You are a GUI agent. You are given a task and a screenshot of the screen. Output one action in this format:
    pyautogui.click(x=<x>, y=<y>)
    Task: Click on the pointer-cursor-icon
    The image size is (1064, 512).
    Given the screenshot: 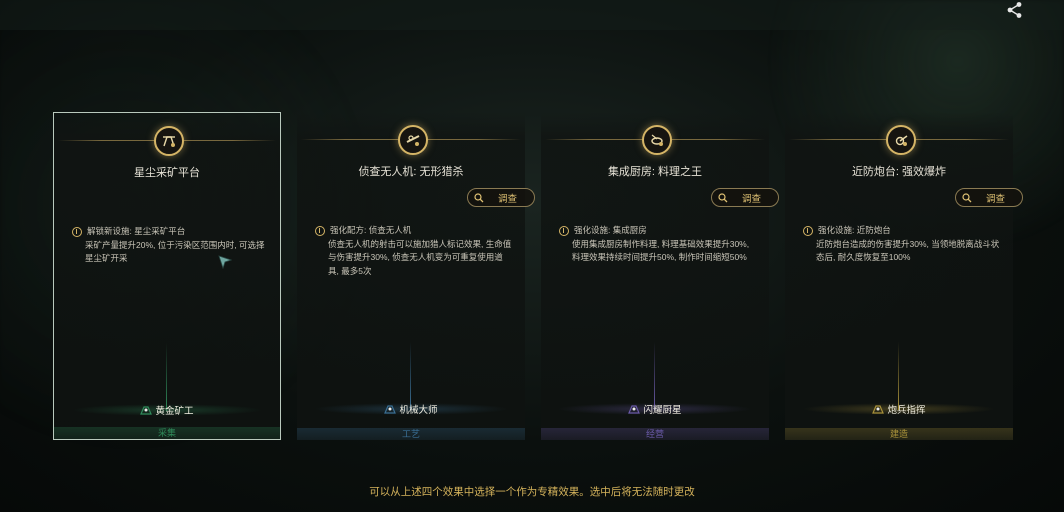 What is the action you would take?
    pyautogui.click(x=225, y=262)
    